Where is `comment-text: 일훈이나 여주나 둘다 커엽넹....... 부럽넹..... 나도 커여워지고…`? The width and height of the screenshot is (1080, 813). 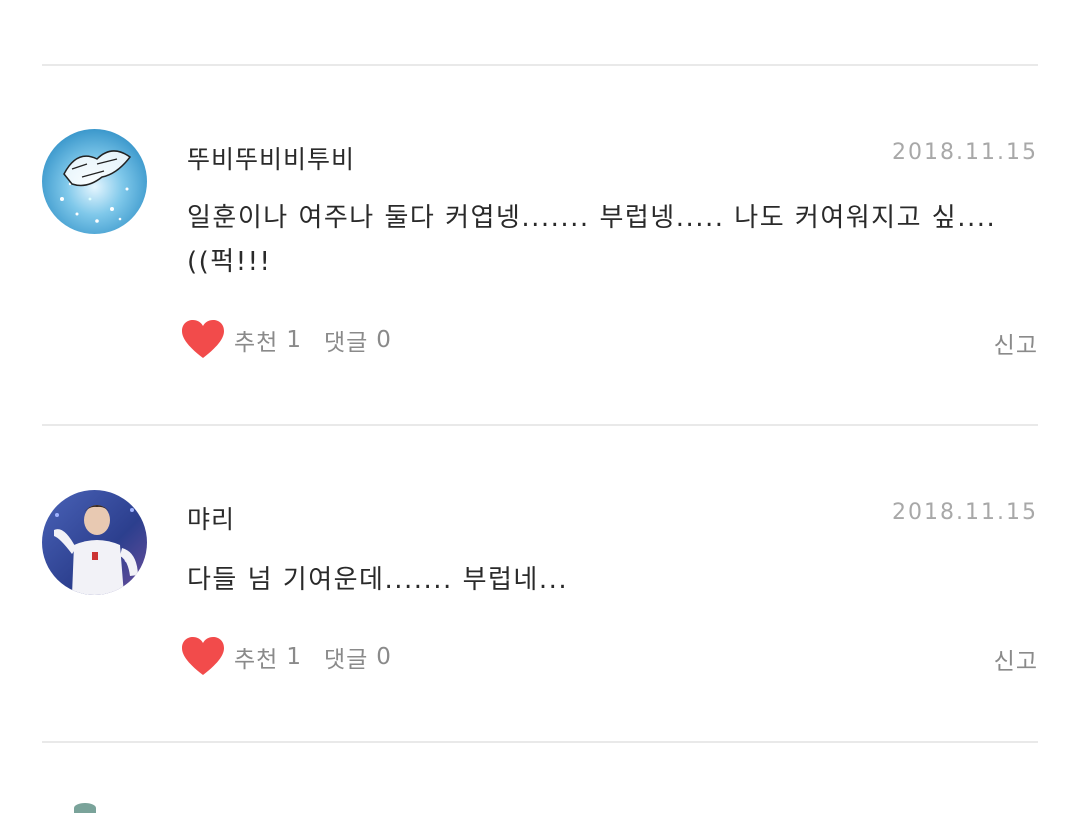 comment-text: 일훈이나 여주나 둘다 커엽넹....... 부럽넹..... 나도 커여워지고… is located at coordinates (592, 240).